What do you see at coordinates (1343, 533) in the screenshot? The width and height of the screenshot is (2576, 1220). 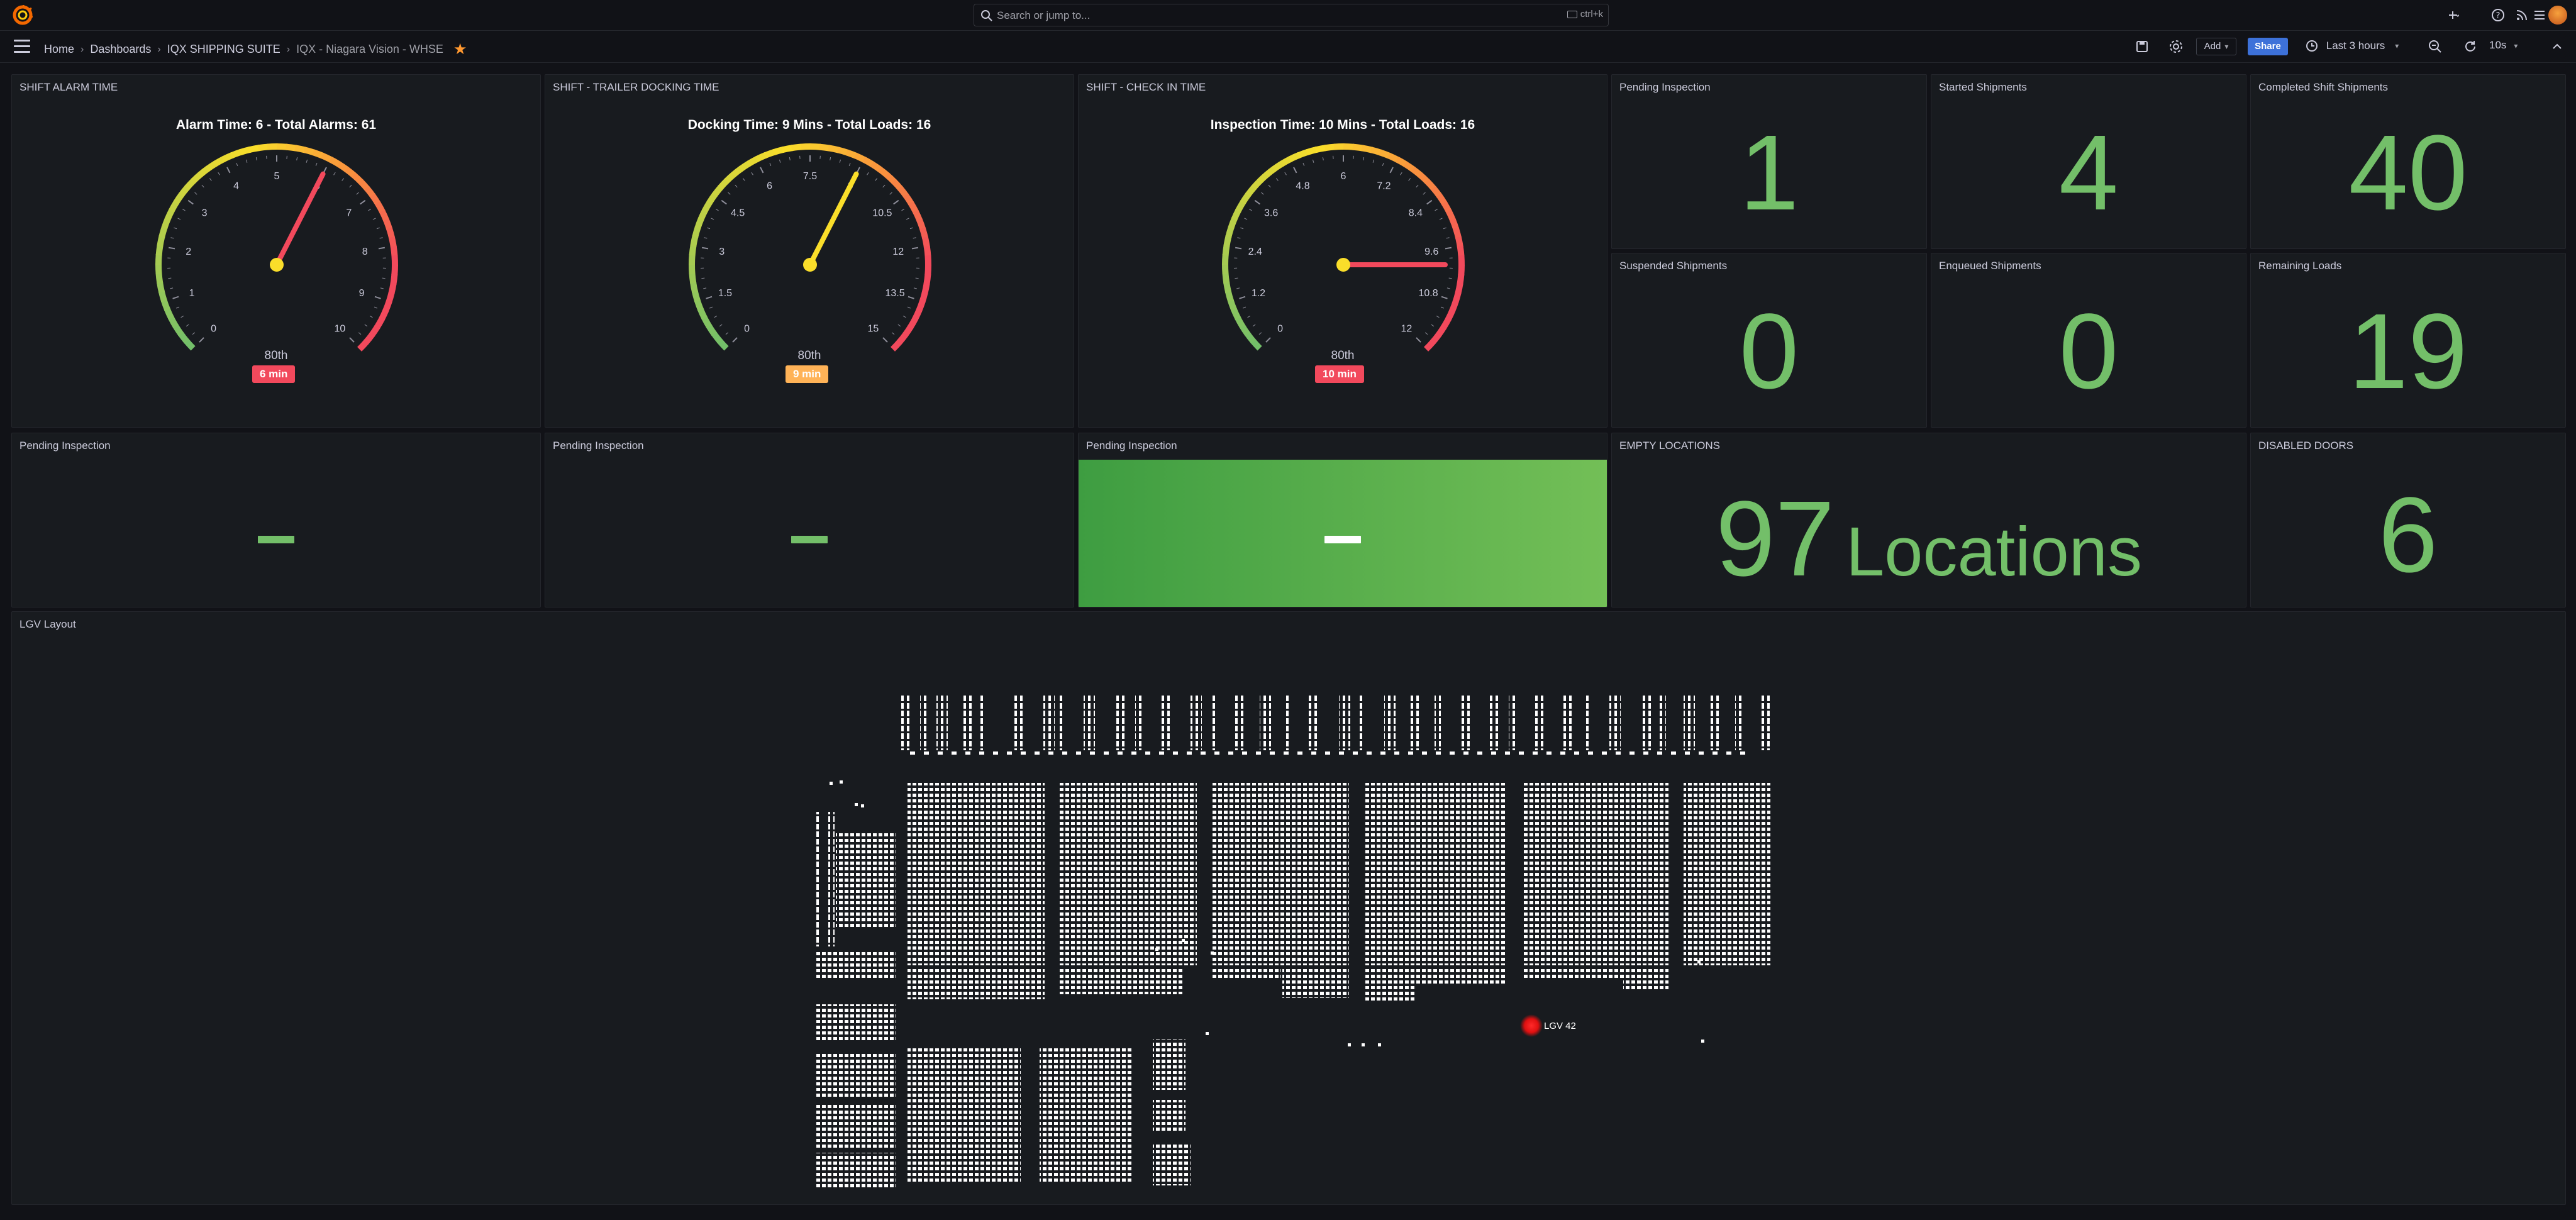 I see `background-color-fill` at bounding box center [1343, 533].